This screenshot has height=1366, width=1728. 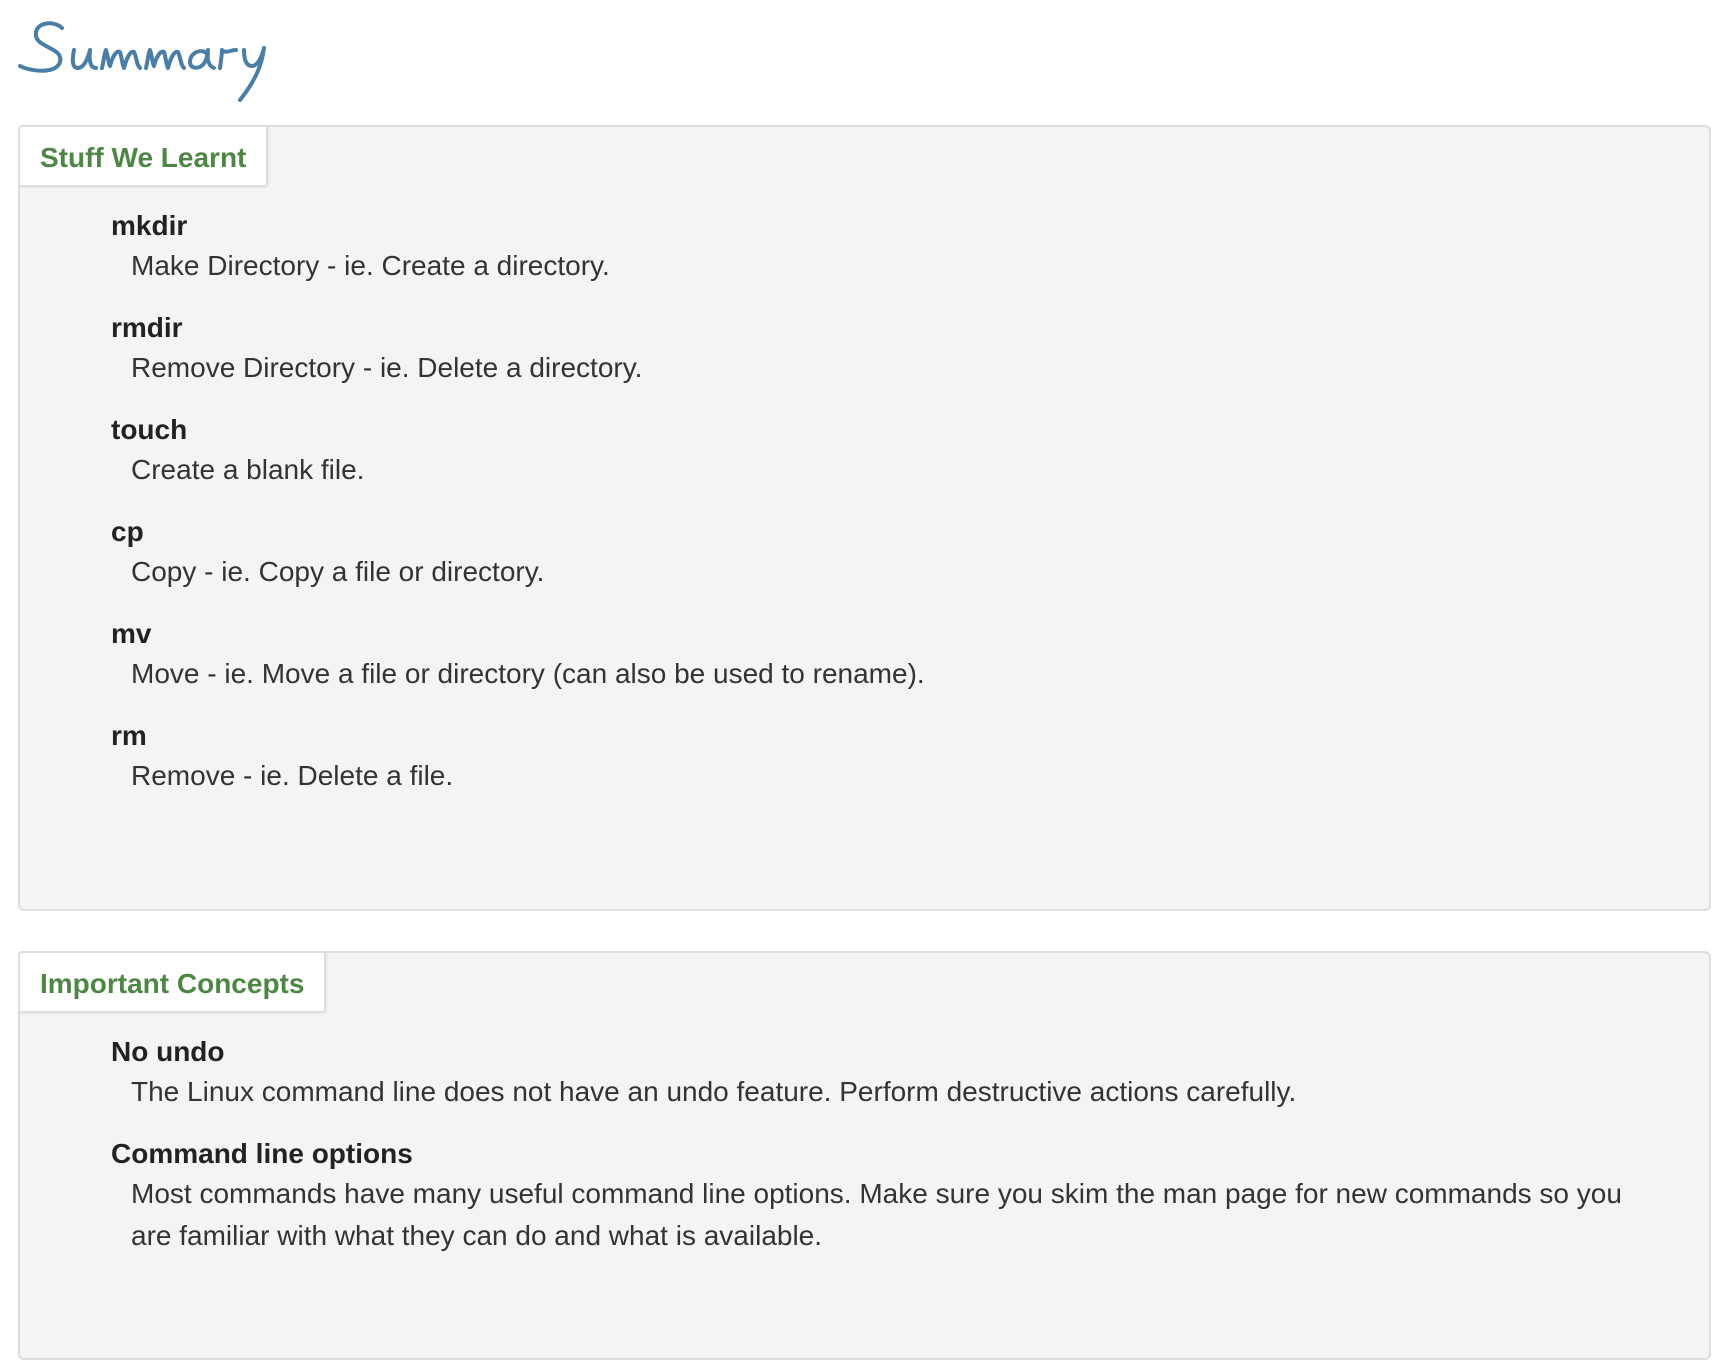 What do you see at coordinates (248, 469) in the screenshot?
I see `definition-description: Create a blank file.` at bounding box center [248, 469].